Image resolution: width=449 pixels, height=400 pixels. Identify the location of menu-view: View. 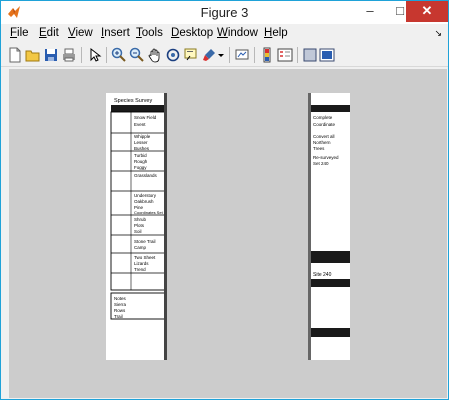
(80, 33).